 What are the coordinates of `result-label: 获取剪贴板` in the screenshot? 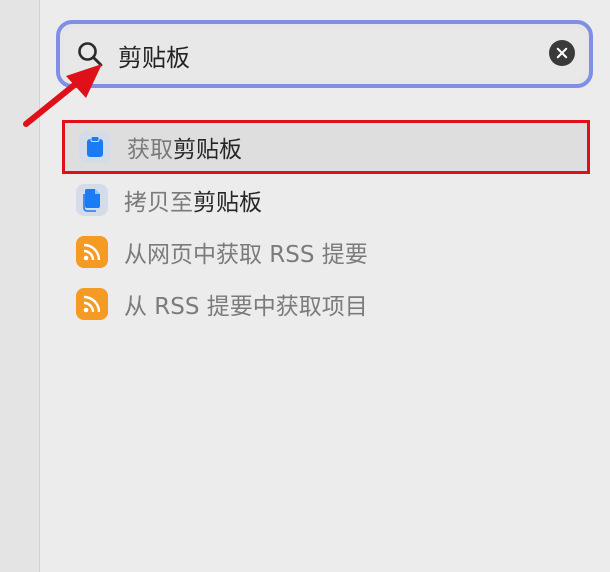 It's located at (184, 150).